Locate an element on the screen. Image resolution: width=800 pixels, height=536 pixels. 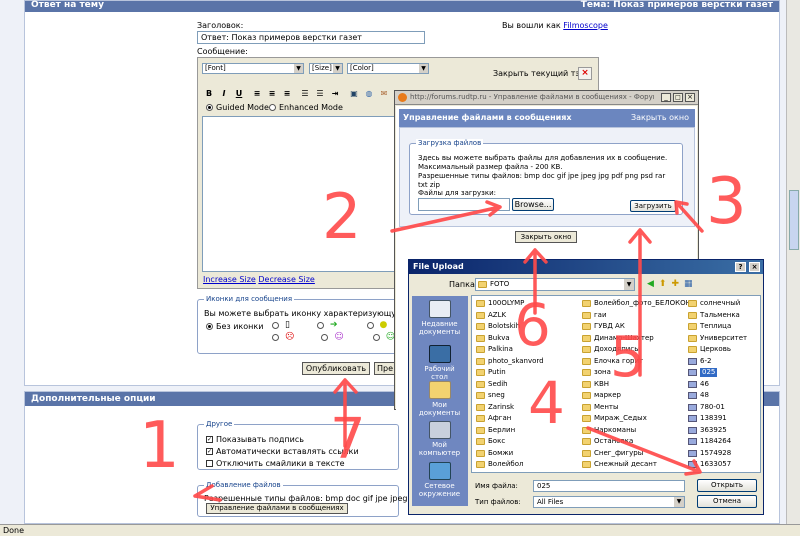
annotation-number-7: 7 is located at coordinates (348, 439).